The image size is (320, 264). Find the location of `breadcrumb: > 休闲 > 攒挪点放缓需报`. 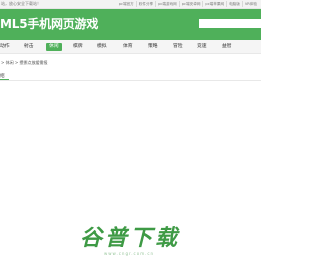

breadcrumb: > 休闲 > 攒挪点放缓需报 is located at coordinates (24, 63).